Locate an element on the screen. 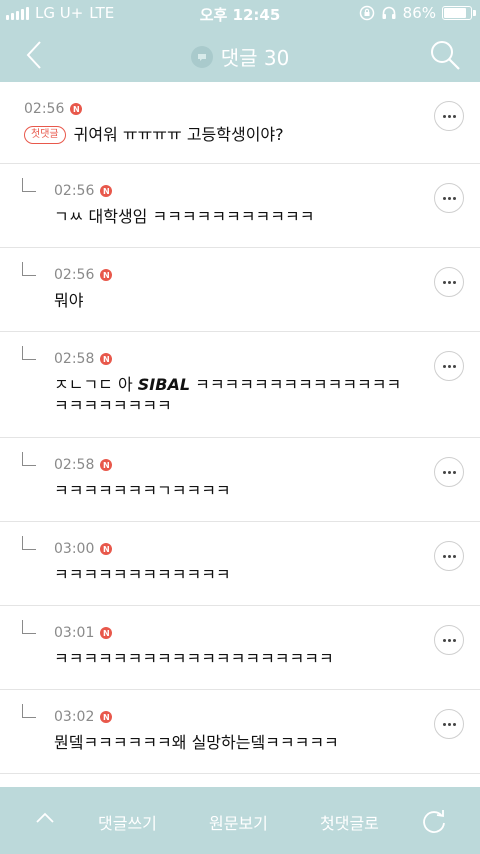 The height and width of the screenshot is (854, 480). battery-icon is located at coordinates (459, 13).